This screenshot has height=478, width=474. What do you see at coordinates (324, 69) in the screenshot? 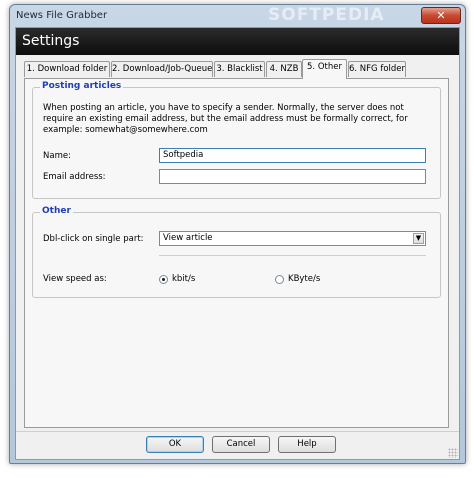
I see `tab-other: 5. Other` at bounding box center [324, 69].